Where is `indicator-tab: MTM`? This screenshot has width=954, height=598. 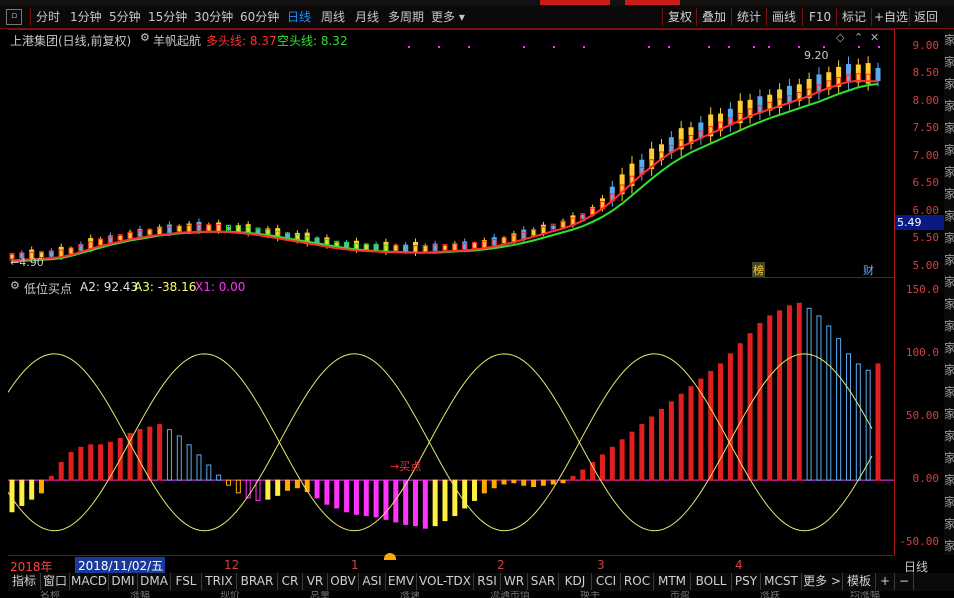
indicator-tab: MTM is located at coordinates (672, 581).